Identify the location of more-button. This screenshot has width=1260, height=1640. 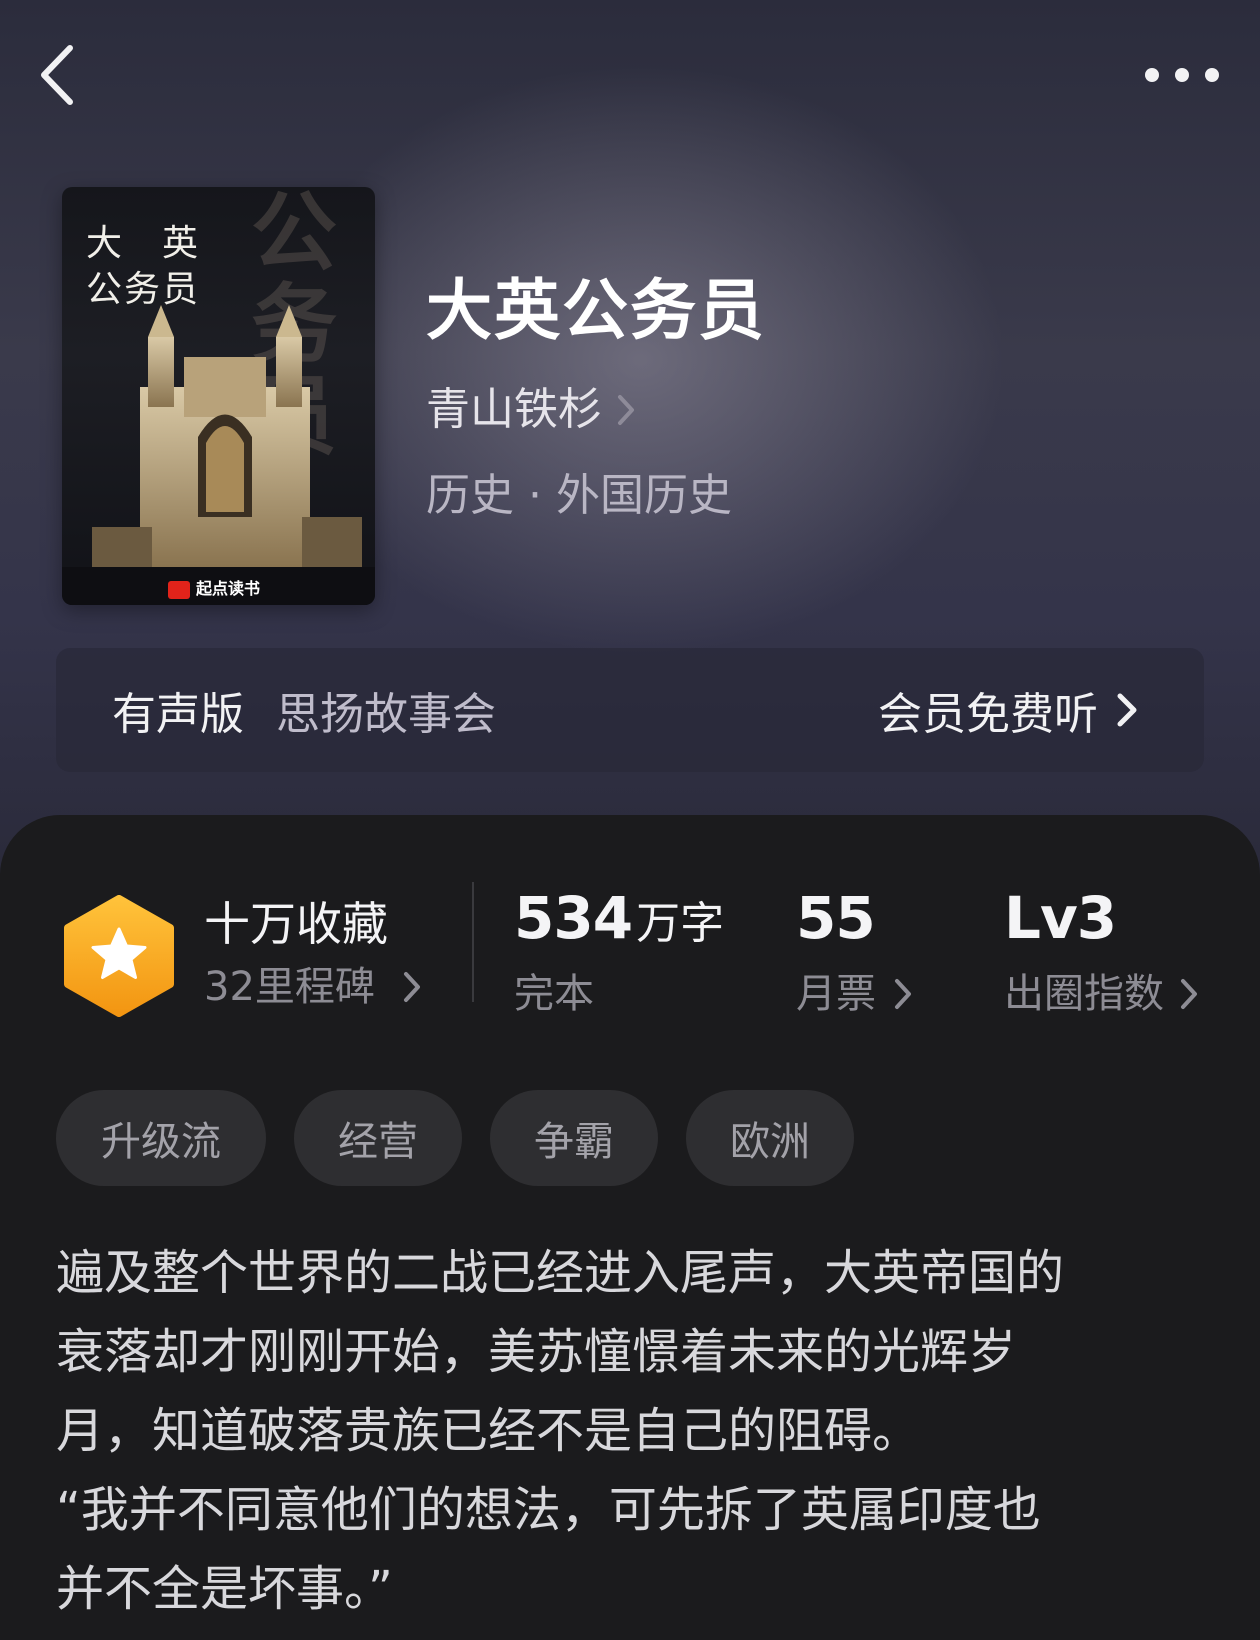
(1185, 75).